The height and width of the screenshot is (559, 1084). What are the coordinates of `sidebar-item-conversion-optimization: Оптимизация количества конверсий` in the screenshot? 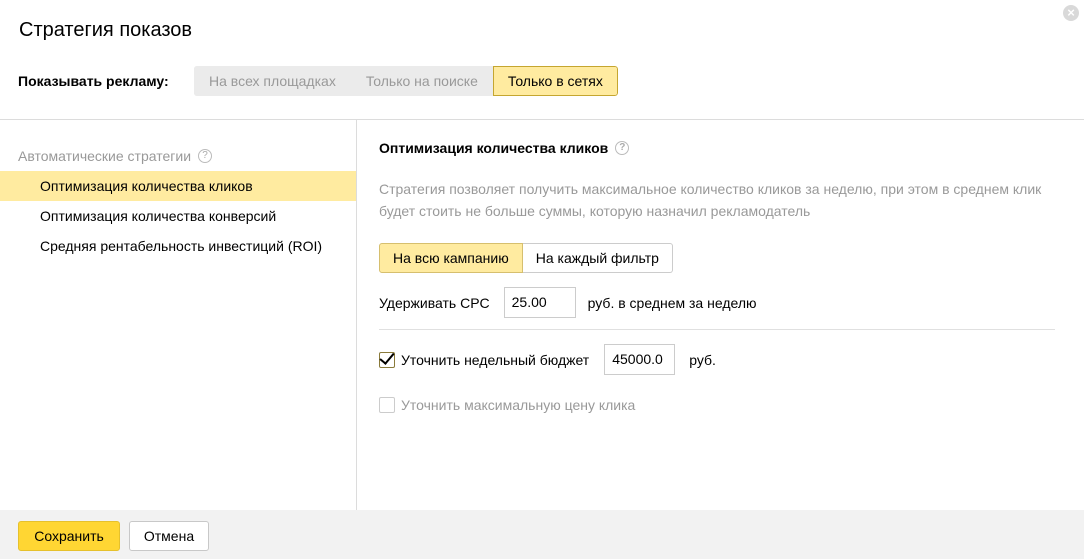 It's located at (178, 216).